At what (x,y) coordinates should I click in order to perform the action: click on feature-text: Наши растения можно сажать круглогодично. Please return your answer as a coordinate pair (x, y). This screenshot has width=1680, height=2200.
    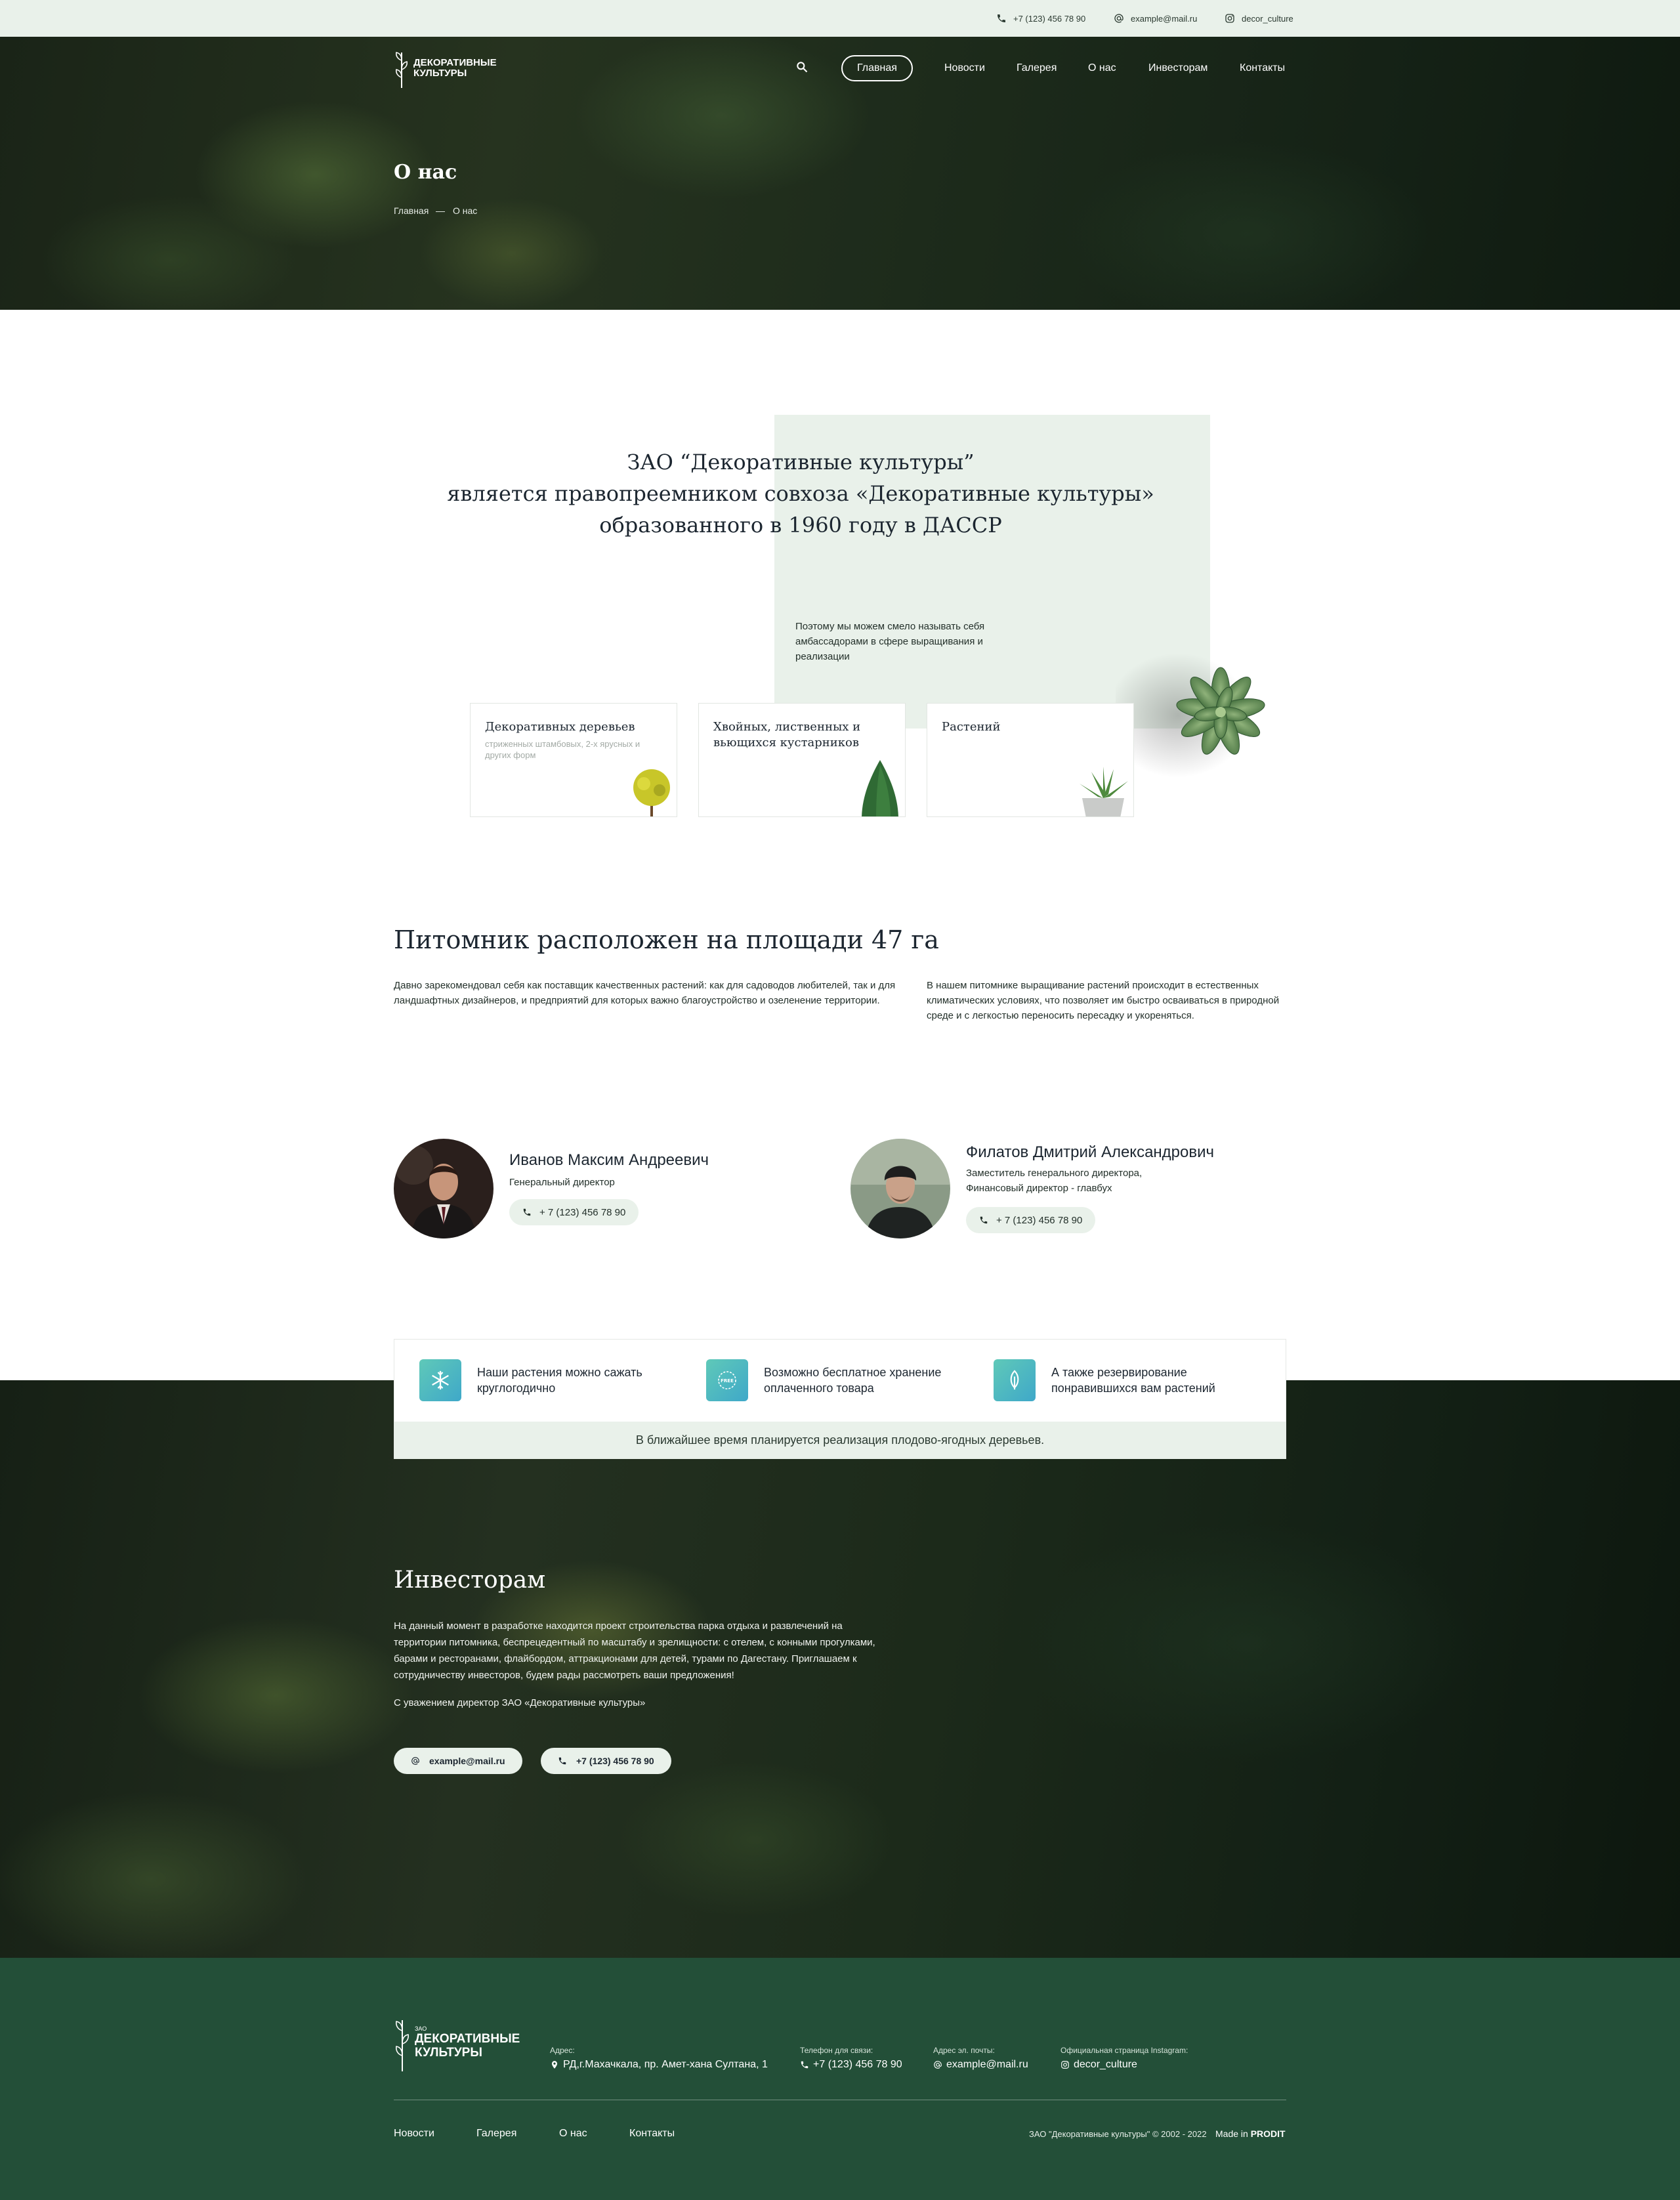
    Looking at the image, I should click on (559, 1380).